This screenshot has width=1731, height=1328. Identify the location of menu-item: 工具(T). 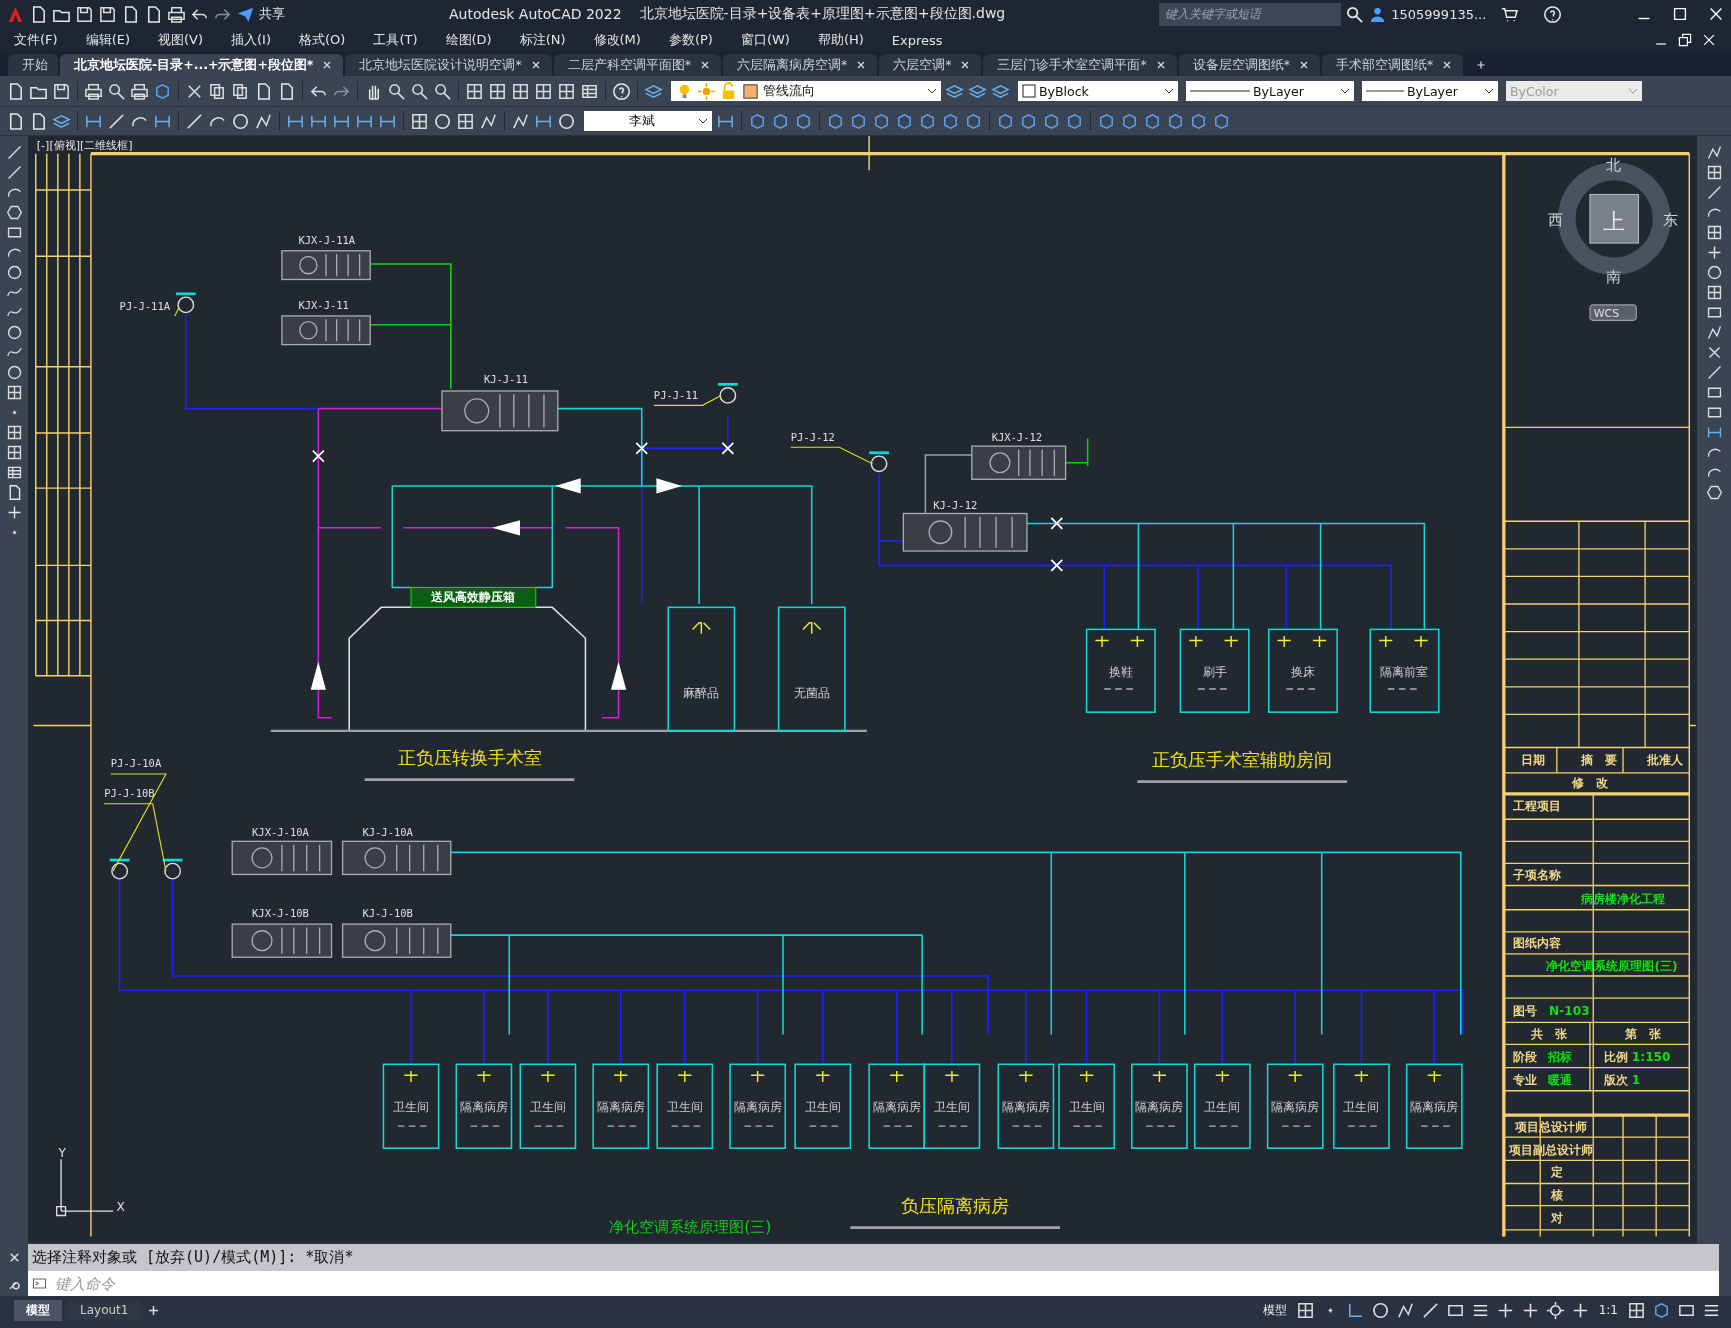
(395, 40).